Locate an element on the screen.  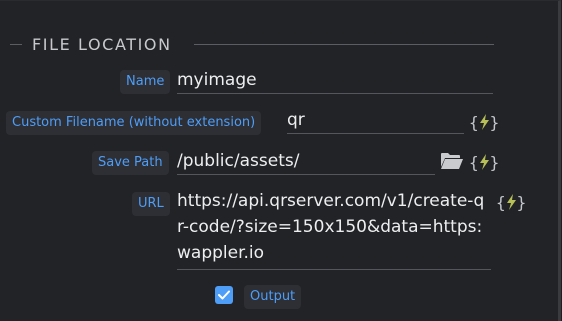
checkmark-icon is located at coordinates (224, 295).